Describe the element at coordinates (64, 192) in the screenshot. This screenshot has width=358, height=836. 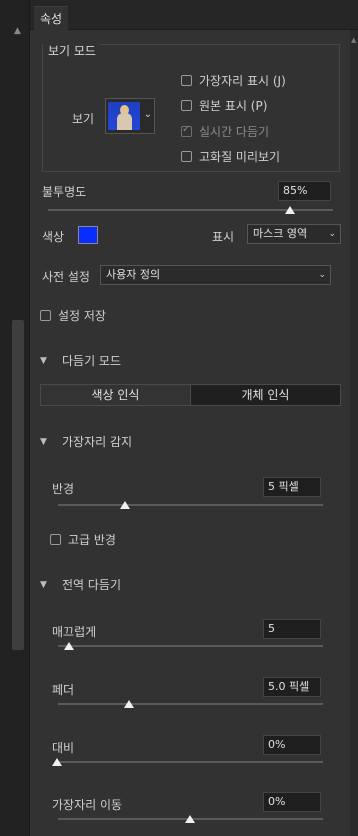
I see `opacity-label: 불투명도` at that location.